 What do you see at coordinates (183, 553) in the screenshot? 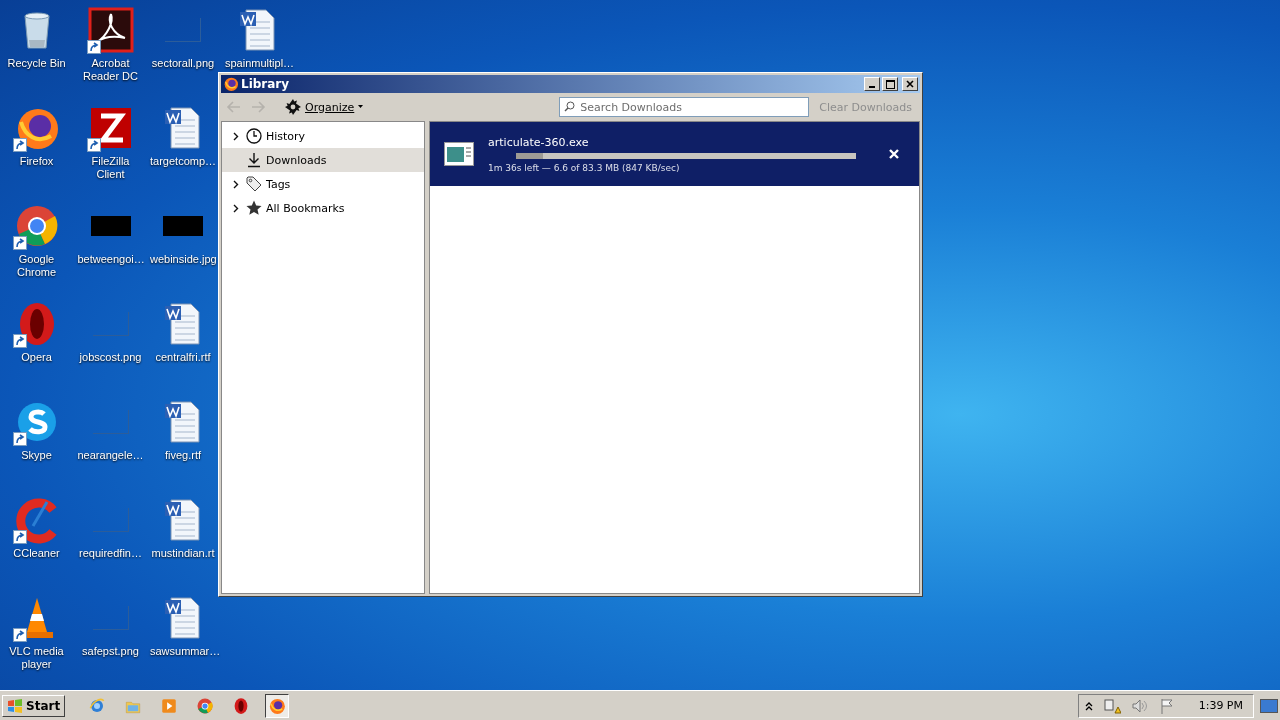
I see `icon-label: mustindian.rt` at bounding box center [183, 553].